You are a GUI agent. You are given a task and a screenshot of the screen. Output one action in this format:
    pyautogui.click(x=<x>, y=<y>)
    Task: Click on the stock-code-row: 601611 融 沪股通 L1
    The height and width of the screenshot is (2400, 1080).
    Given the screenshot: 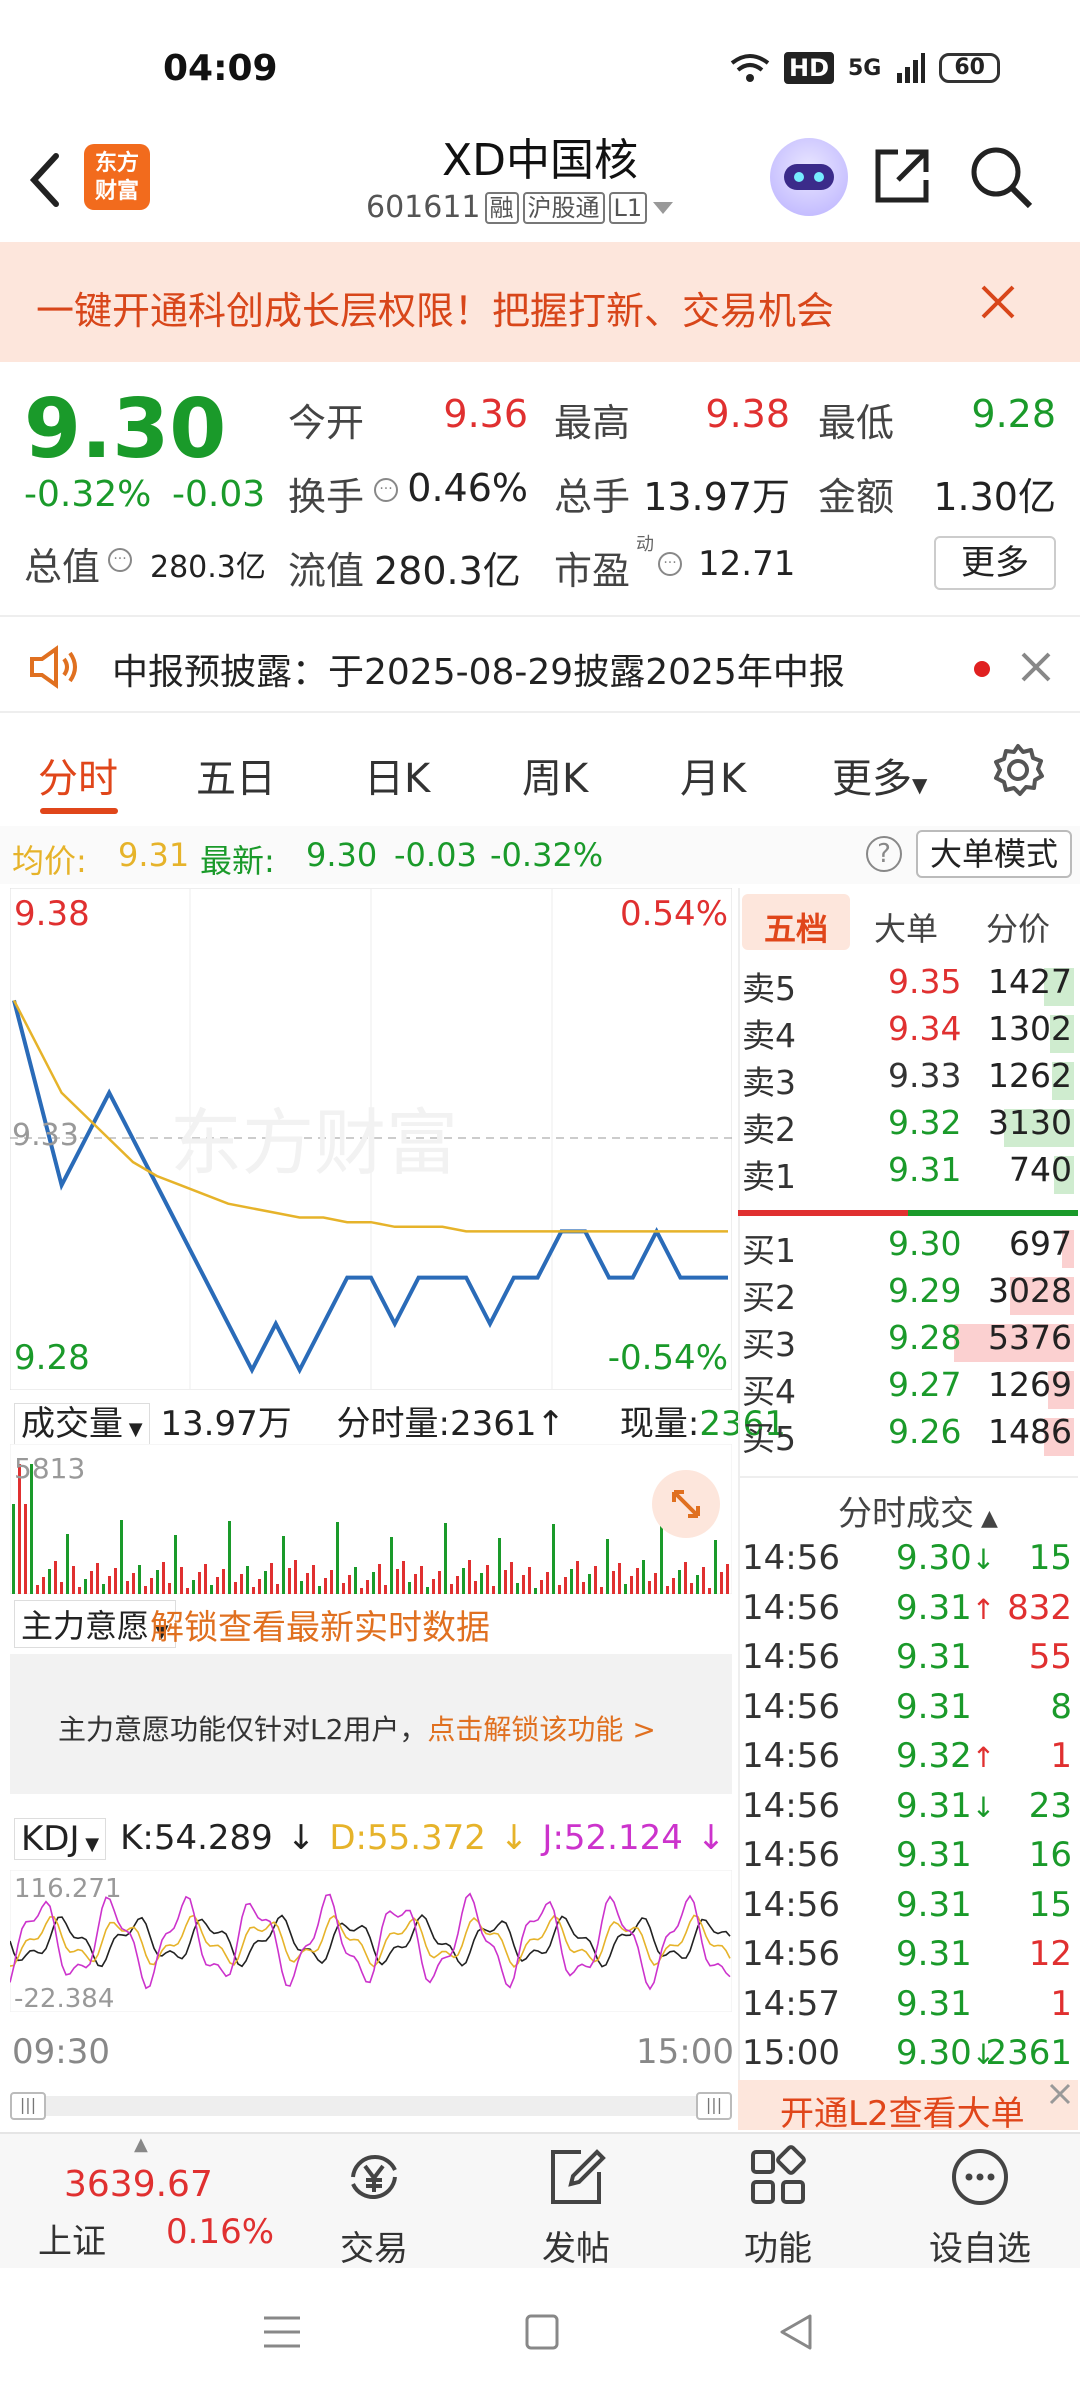 What is the action you would take?
    pyautogui.click(x=520, y=207)
    